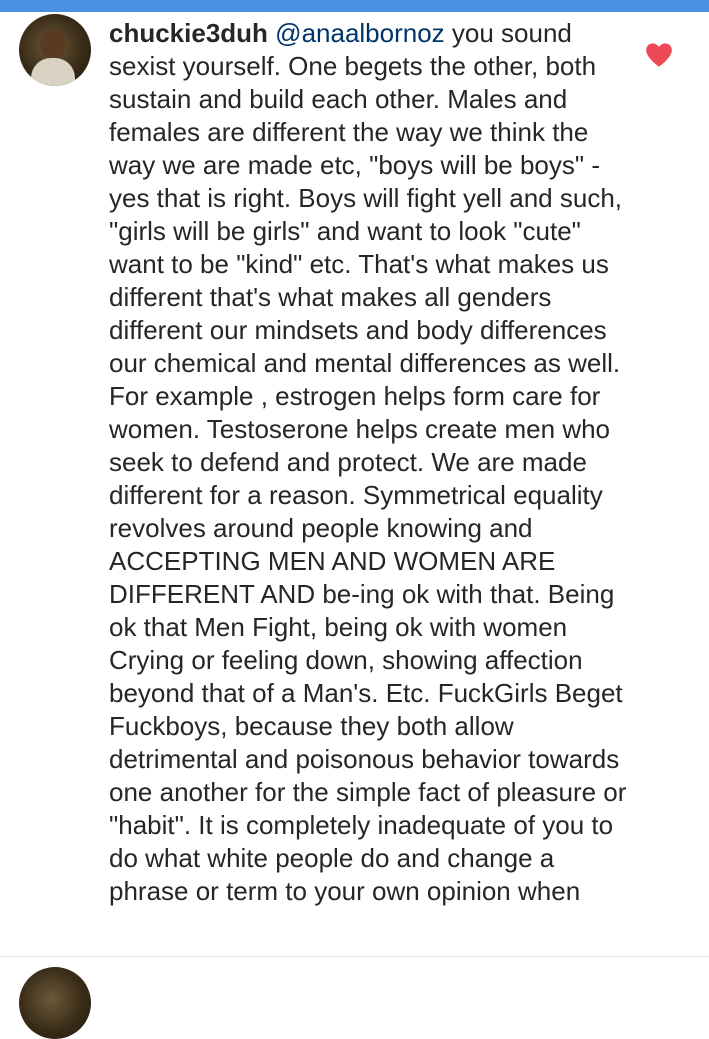  What do you see at coordinates (53, 72) in the screenshot?
I see `avatar-shirt` at bounding box center [53, 72].